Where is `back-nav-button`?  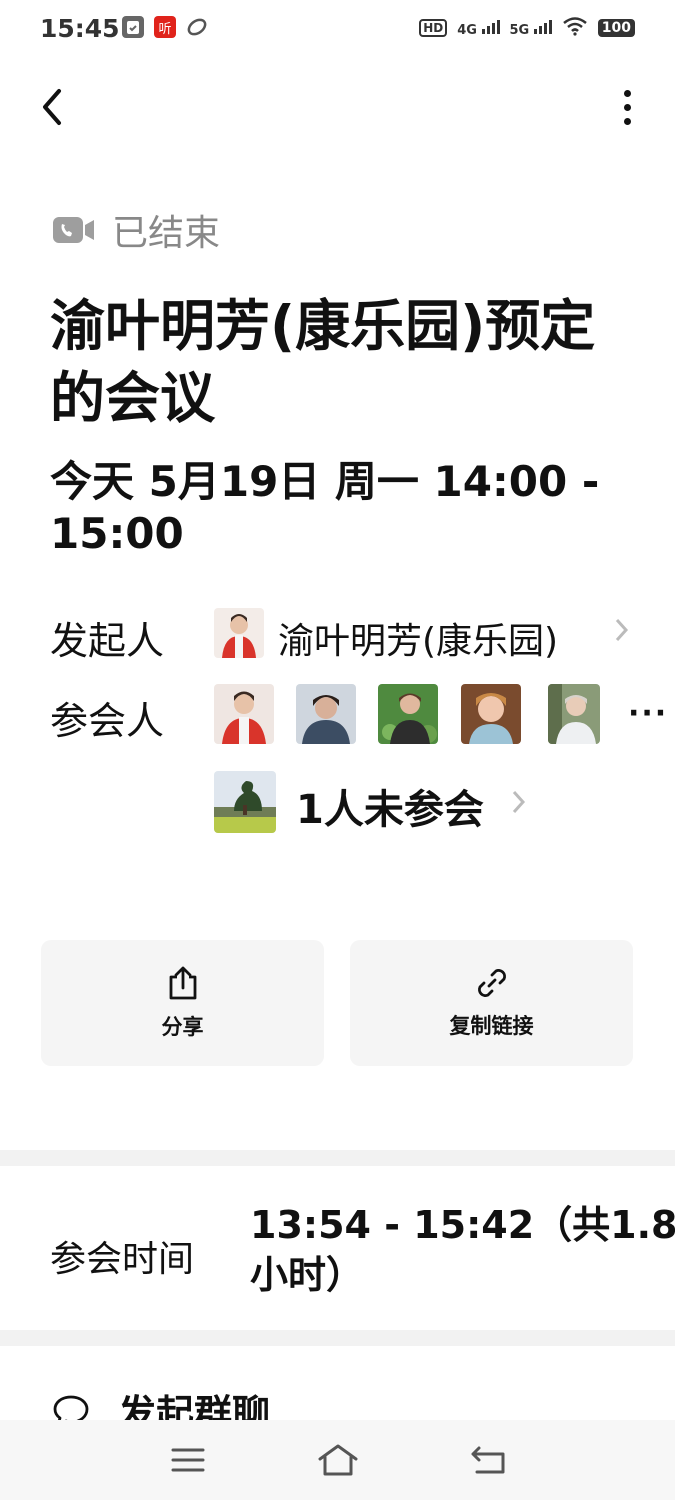 back-nav-button is located at coordinates (488, 1460).